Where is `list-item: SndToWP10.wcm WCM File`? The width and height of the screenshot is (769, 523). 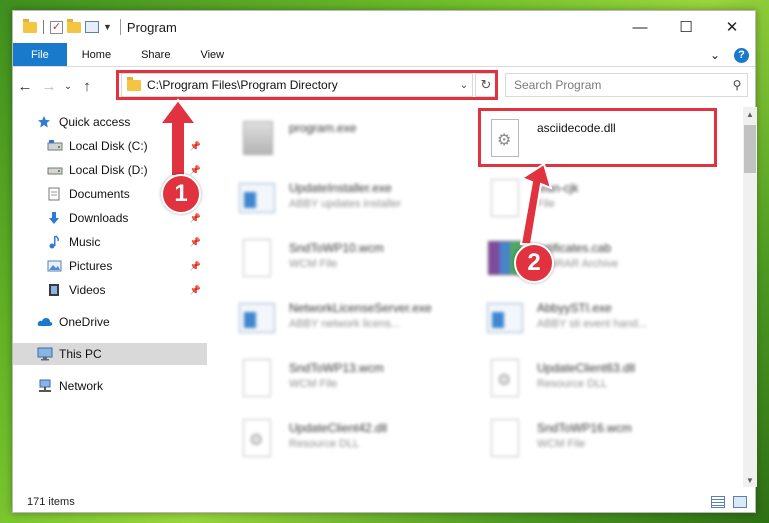 list-item: SndToWP10.wcm WCM File is located at coordinates (357, 261).